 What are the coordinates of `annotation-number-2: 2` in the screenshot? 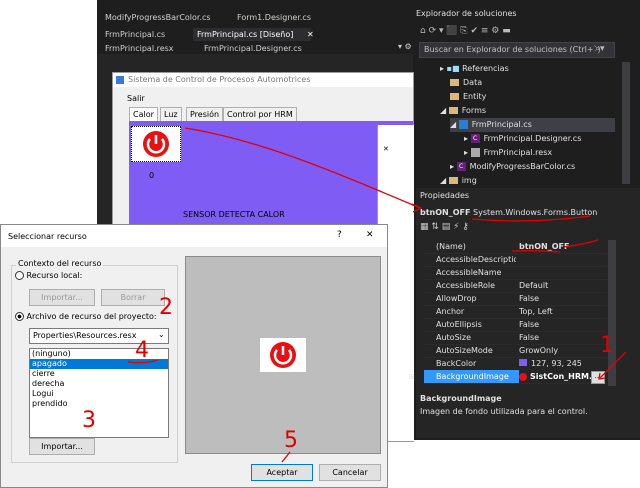 It's located at (166, 307).